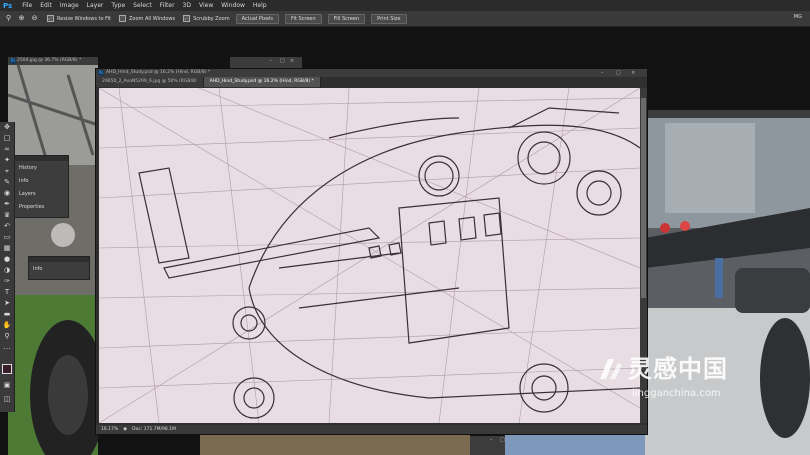  Describe the element at coordinates (7, 193) in the screenshot. I see `healing-tool-icon: ◉` at that location.